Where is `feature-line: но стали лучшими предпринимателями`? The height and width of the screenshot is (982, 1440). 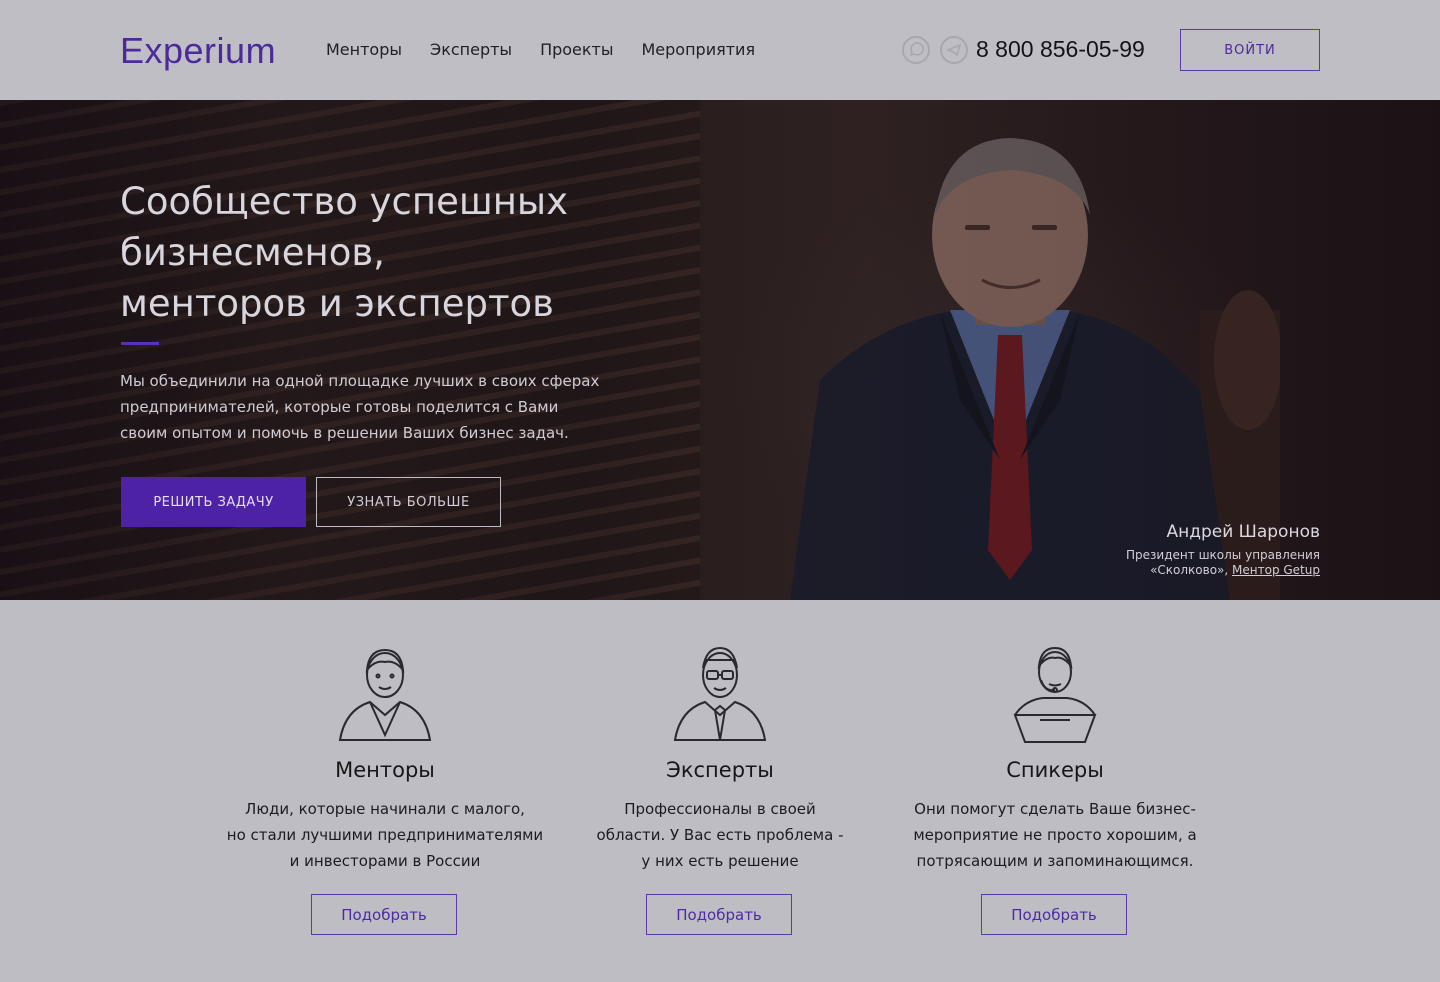
feature-line: но стали лучшими предпринимателями is located at coordinates (385, 835).